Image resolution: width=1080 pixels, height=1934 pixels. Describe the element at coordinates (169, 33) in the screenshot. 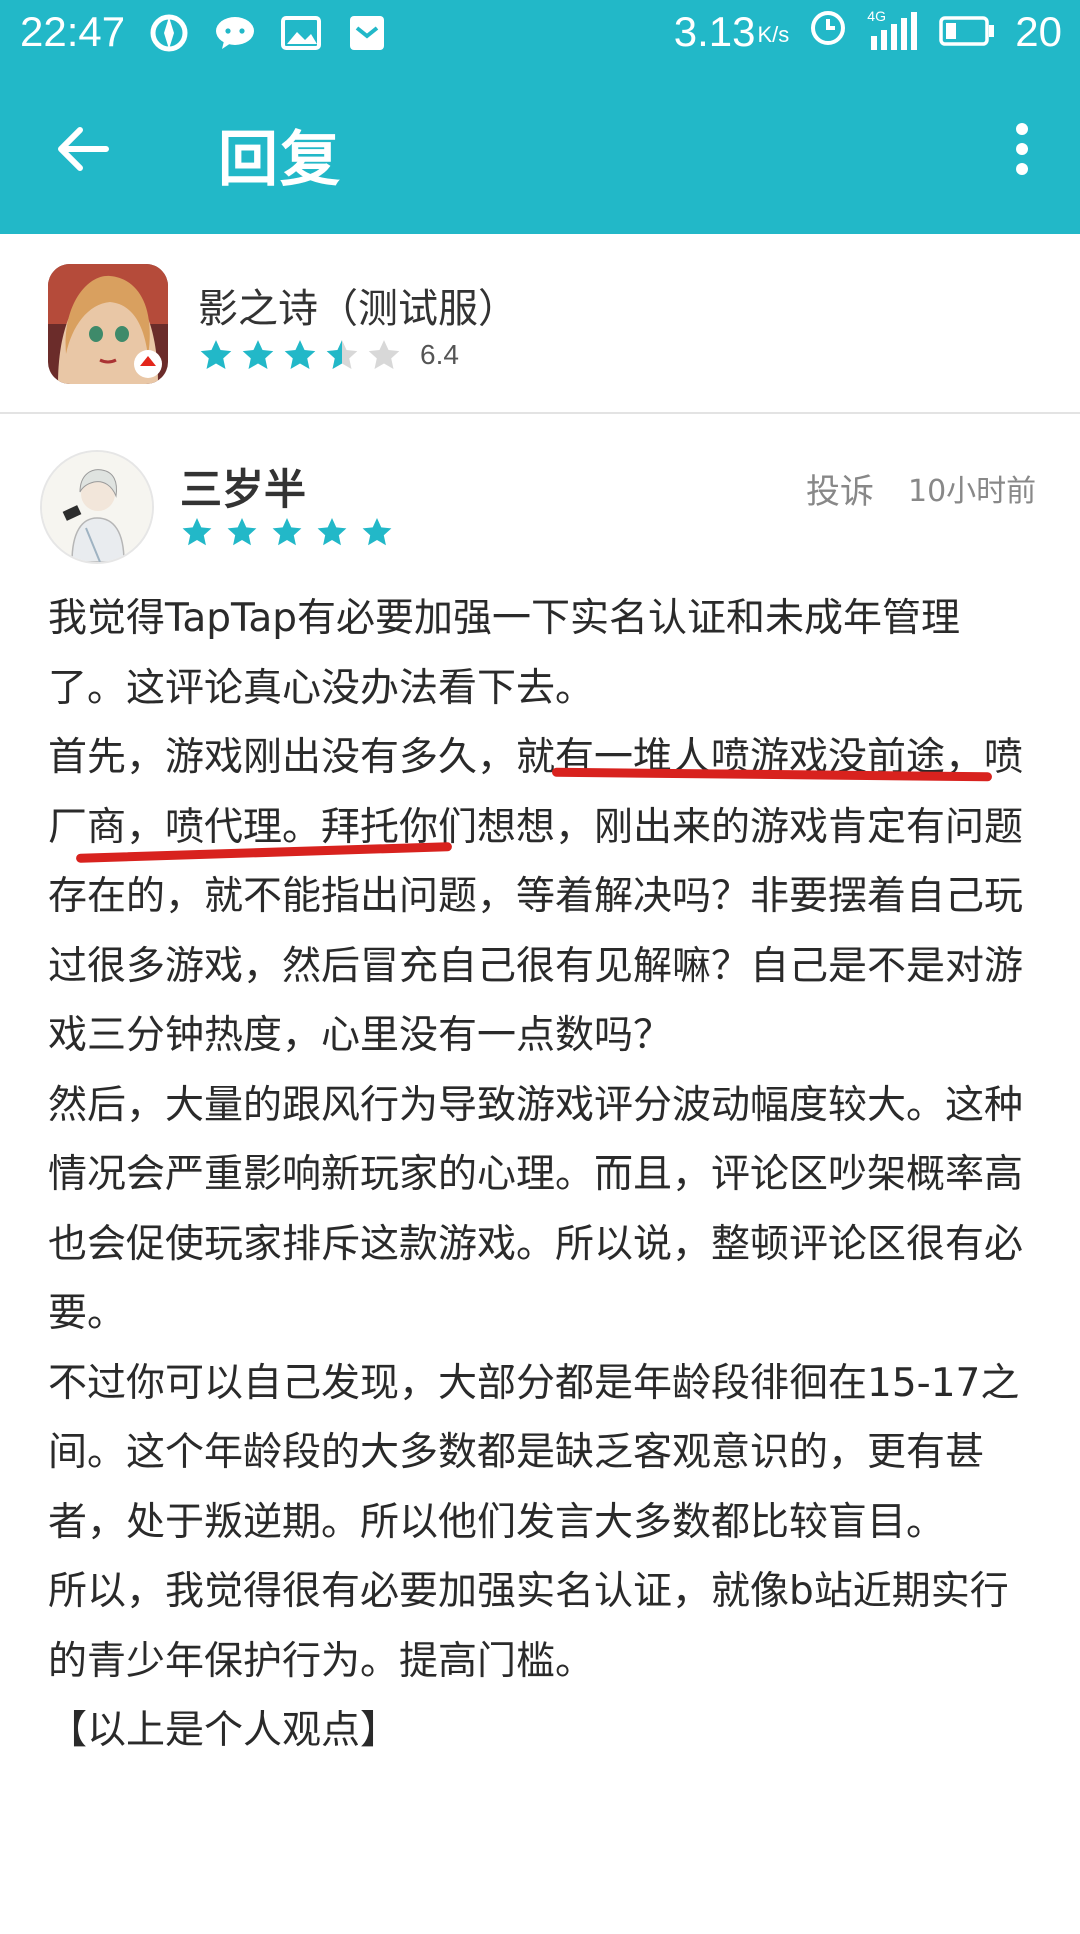

I see `aperture-icon` at that location.